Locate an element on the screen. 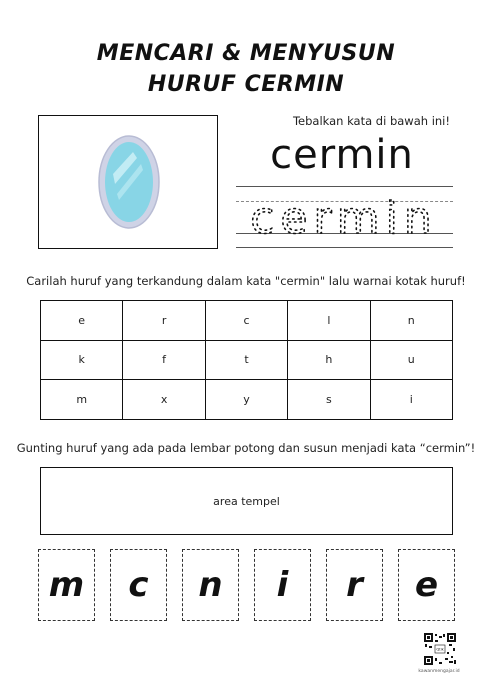 The image size is (492, 691). trace-instruction: Tebalkan kata di bawah ini! is located at coordinates (371, 121).